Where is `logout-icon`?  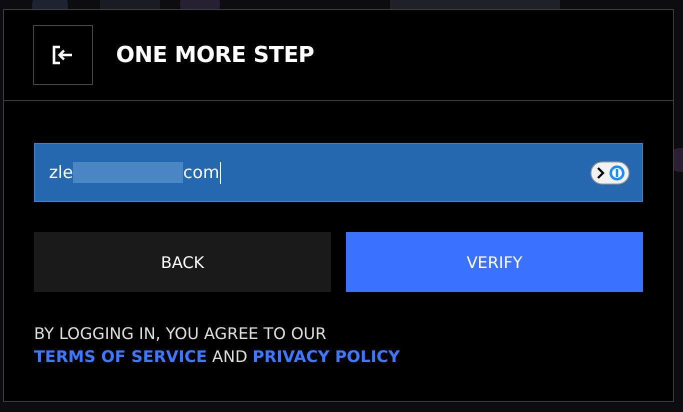 logout-icon is located at coordinates (63, 54).